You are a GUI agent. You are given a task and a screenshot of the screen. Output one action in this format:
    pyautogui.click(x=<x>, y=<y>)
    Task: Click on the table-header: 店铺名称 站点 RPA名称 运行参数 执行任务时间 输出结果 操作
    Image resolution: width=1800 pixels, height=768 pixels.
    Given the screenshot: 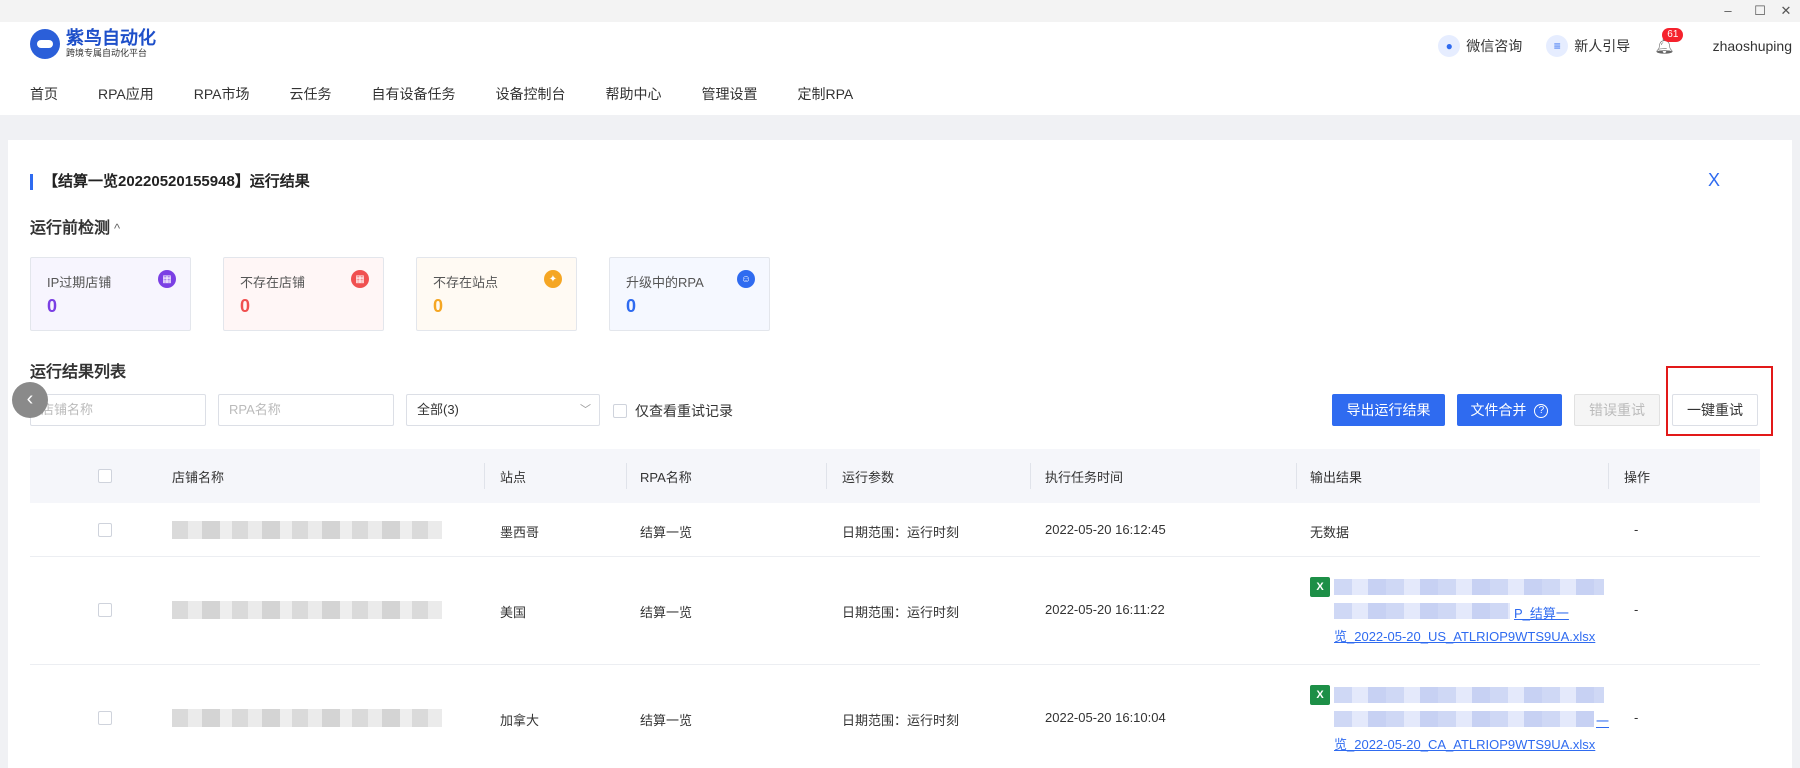 What is the action you would take?
    pyautogui.click(x=895, y=476)
    